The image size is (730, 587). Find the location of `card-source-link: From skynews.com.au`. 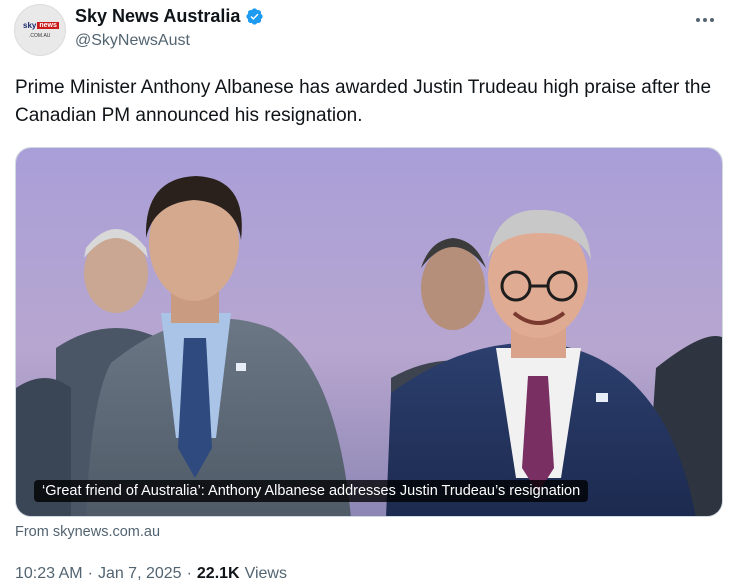

card-source-link: From skynews.com.au is located at coordinates (87, 532).